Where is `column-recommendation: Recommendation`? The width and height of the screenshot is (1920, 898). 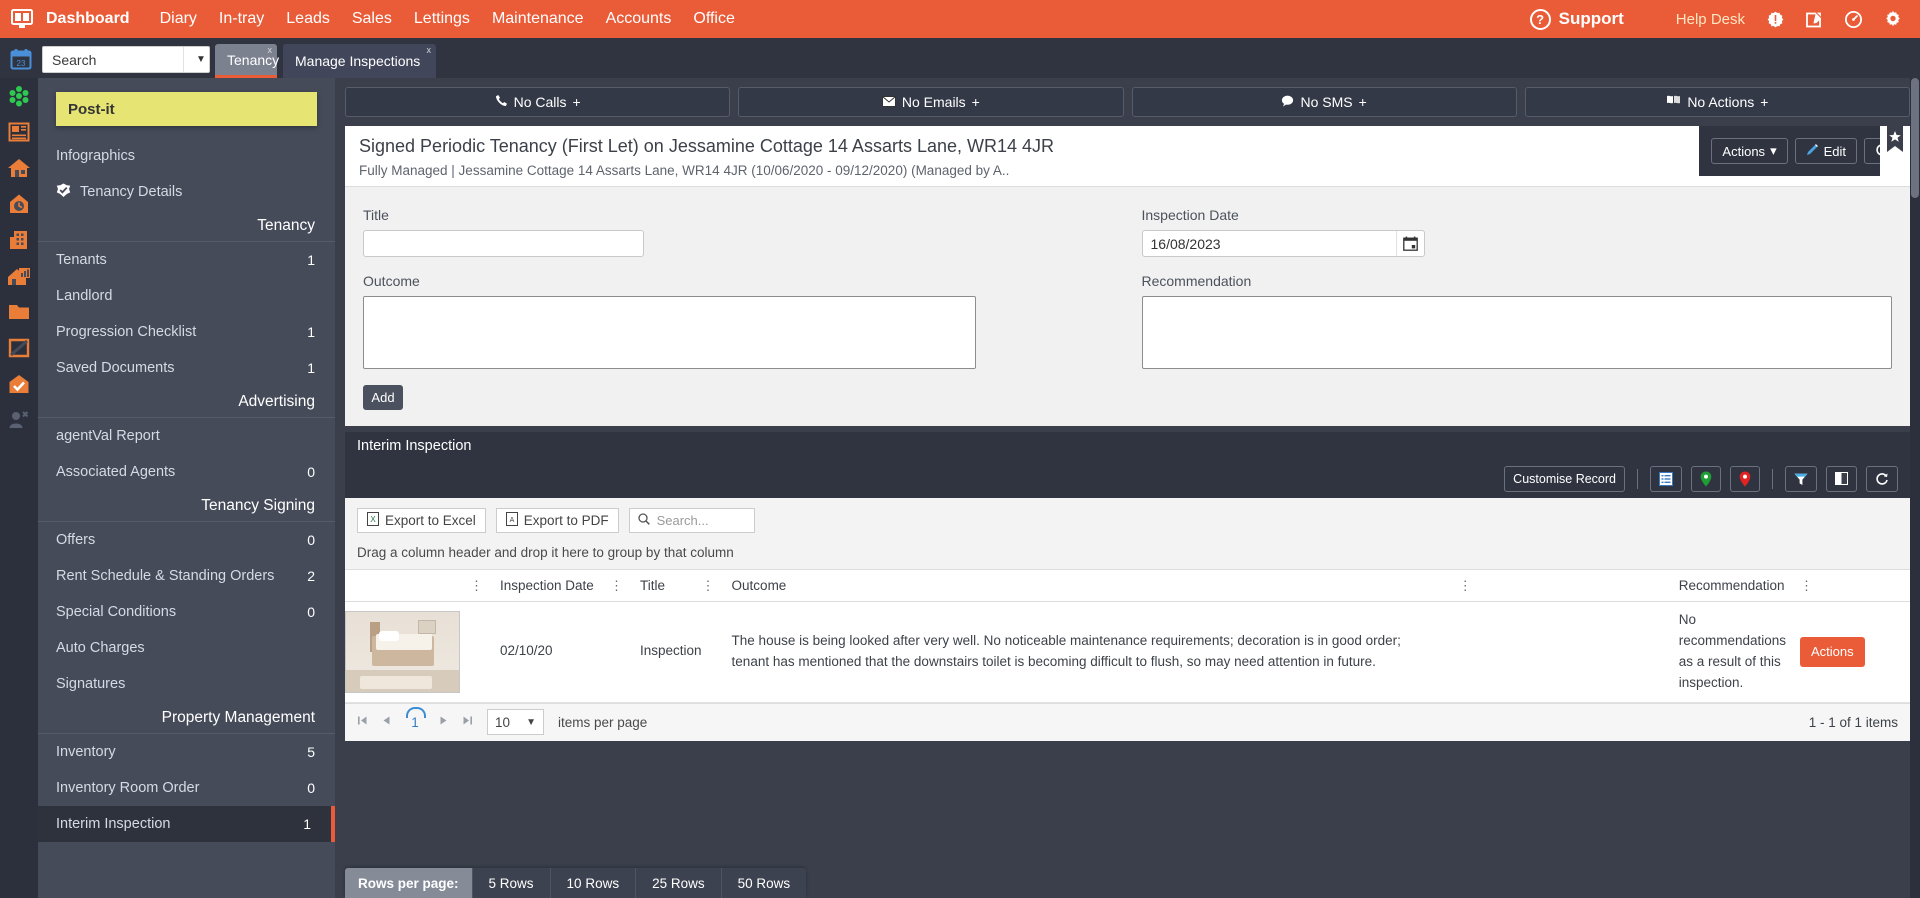
column-recommendation: Recommendation is located at coordinates (1739, 586).